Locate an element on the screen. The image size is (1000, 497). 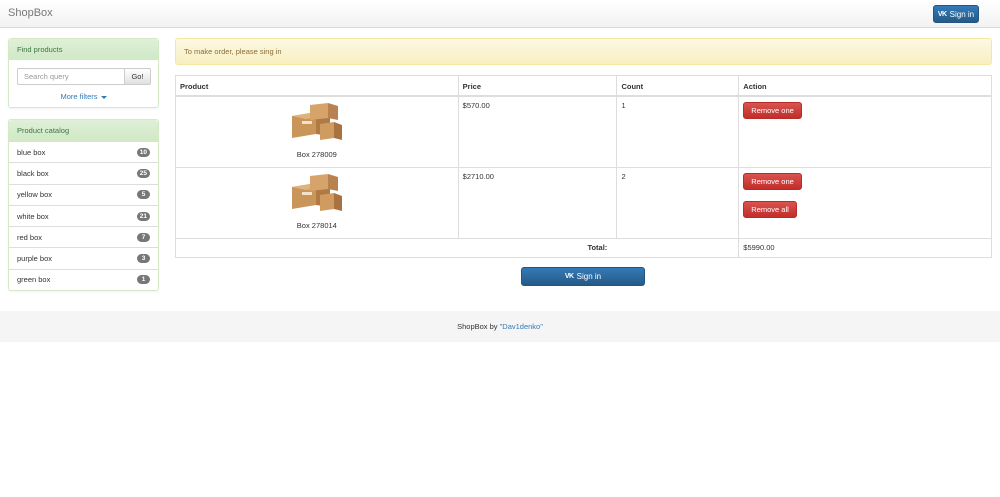
action-cell: Remove one Remove all is located at coordinates (865, 202).